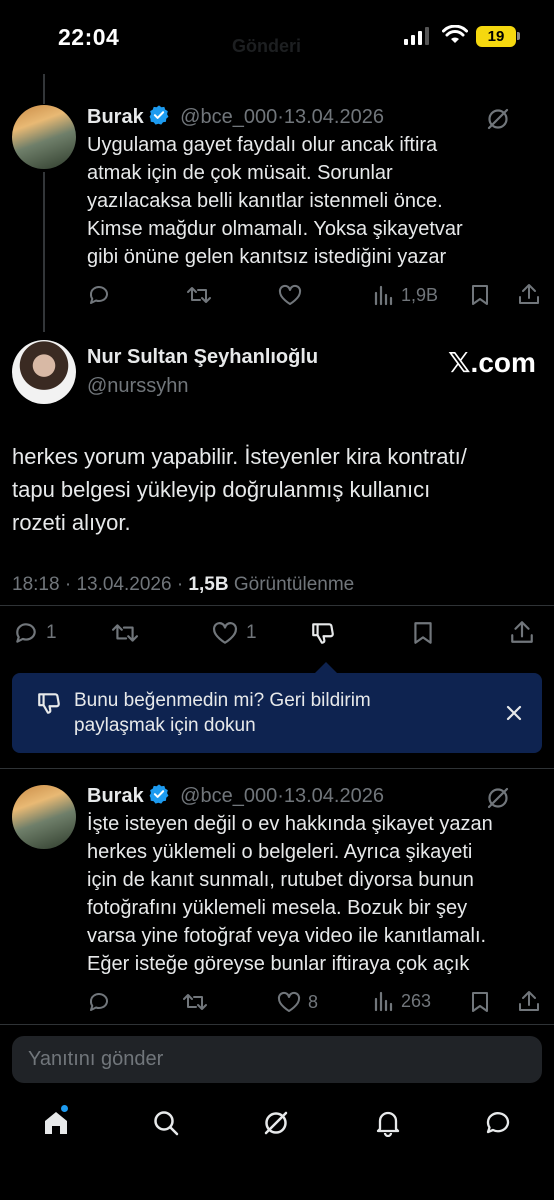 The width and height of the screenshot is (554, 1200). What do you see at coordinates (202, 357) in the screenshot?
I see `author-name: Nur Sultan Şeyhanlıoğlu` at bounding box center [202, 357].